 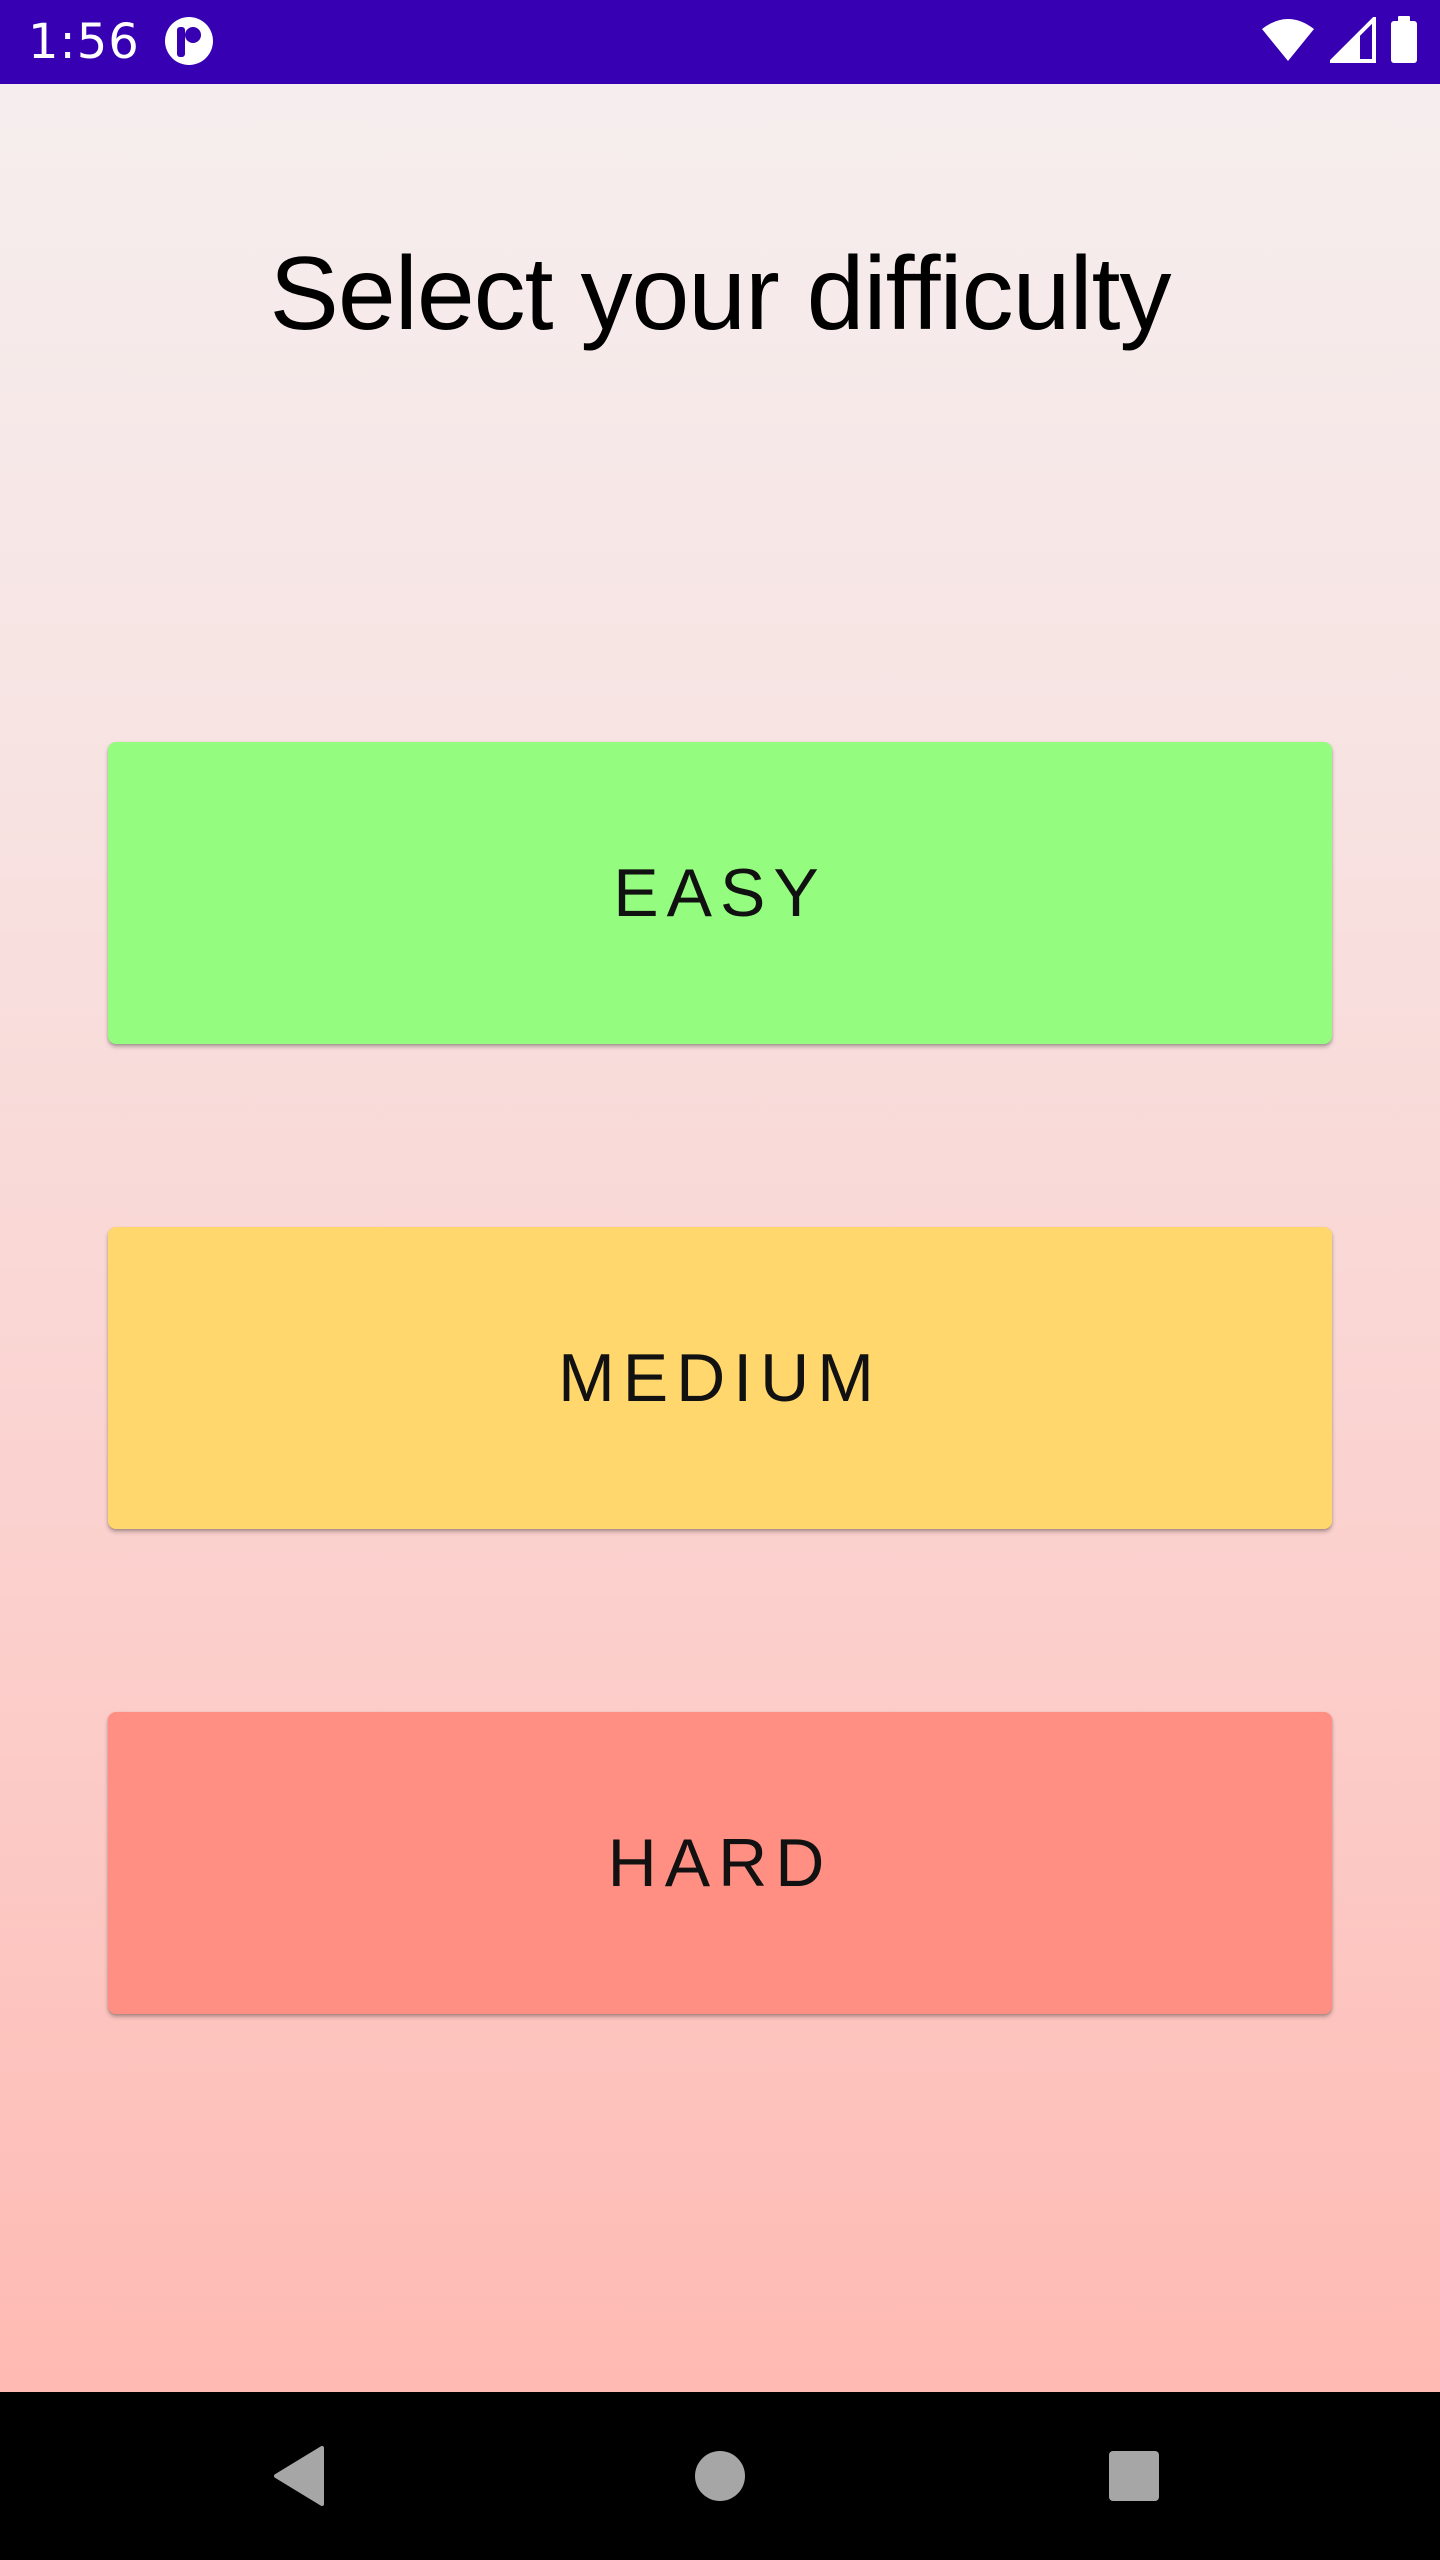 What do you see at coordinates (1351, 40) in the screenshot?
I see `cell-signal-icon` at bounding box center [1351, 40].